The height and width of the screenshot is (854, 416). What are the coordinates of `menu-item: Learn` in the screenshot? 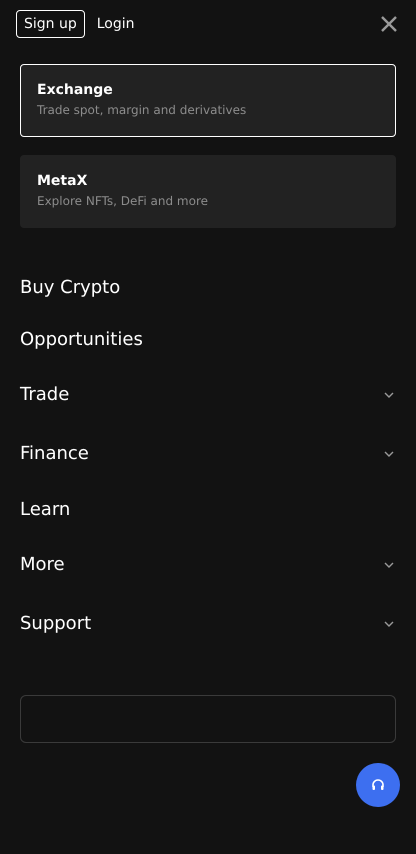 It's located at (208, 509).